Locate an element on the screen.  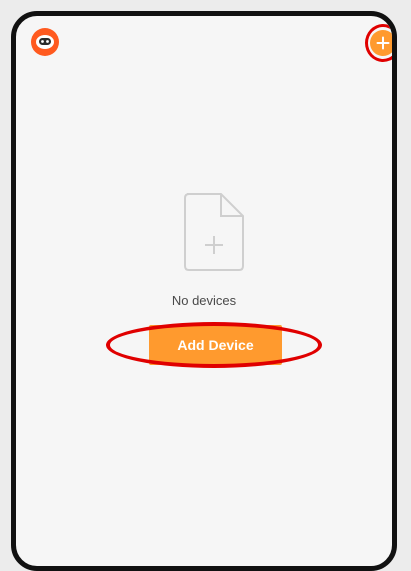
new-file-icon is located at coordinates (214, 232).